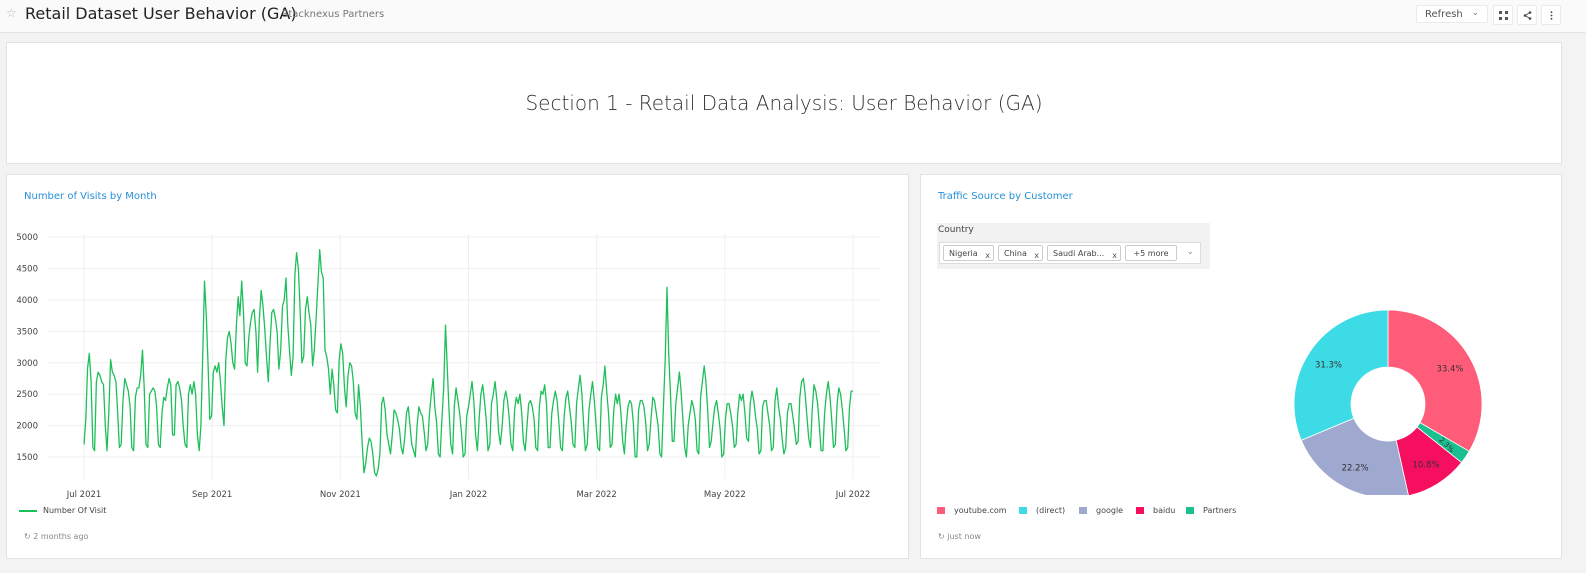 This screenshot has width=1586, height=573. Describe the element at coordinates (1328, 365) in the screenshot. I see `pie-slice-label: 31.3%` at that location.